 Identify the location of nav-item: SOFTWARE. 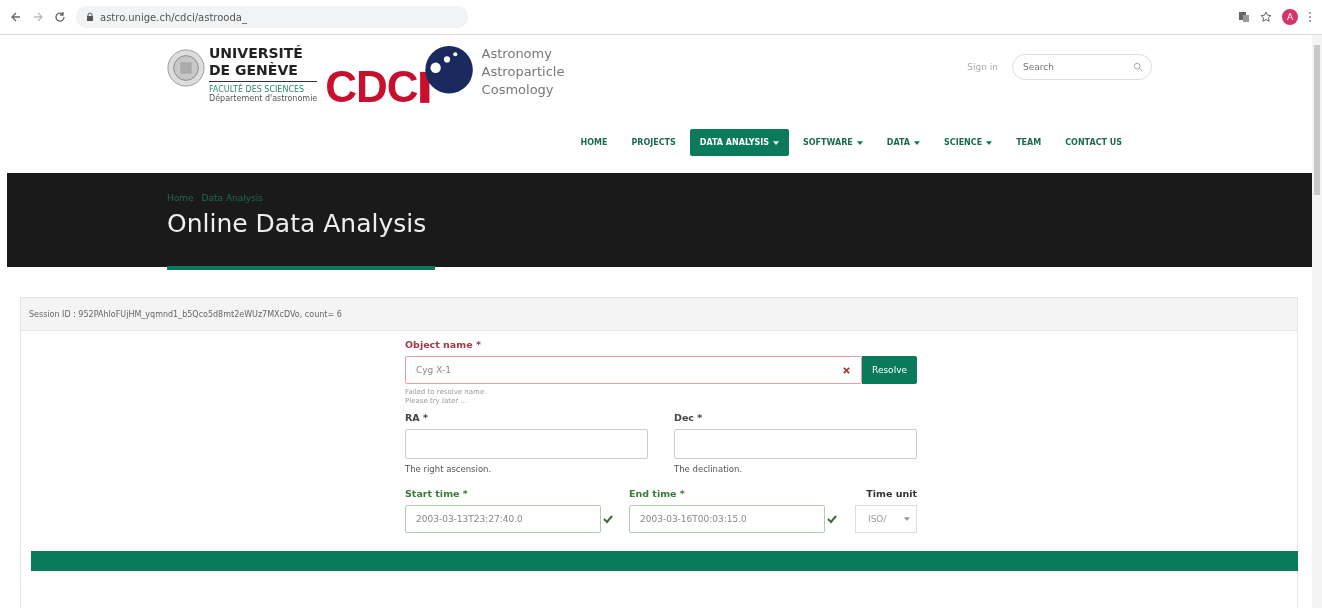
(833, 142).